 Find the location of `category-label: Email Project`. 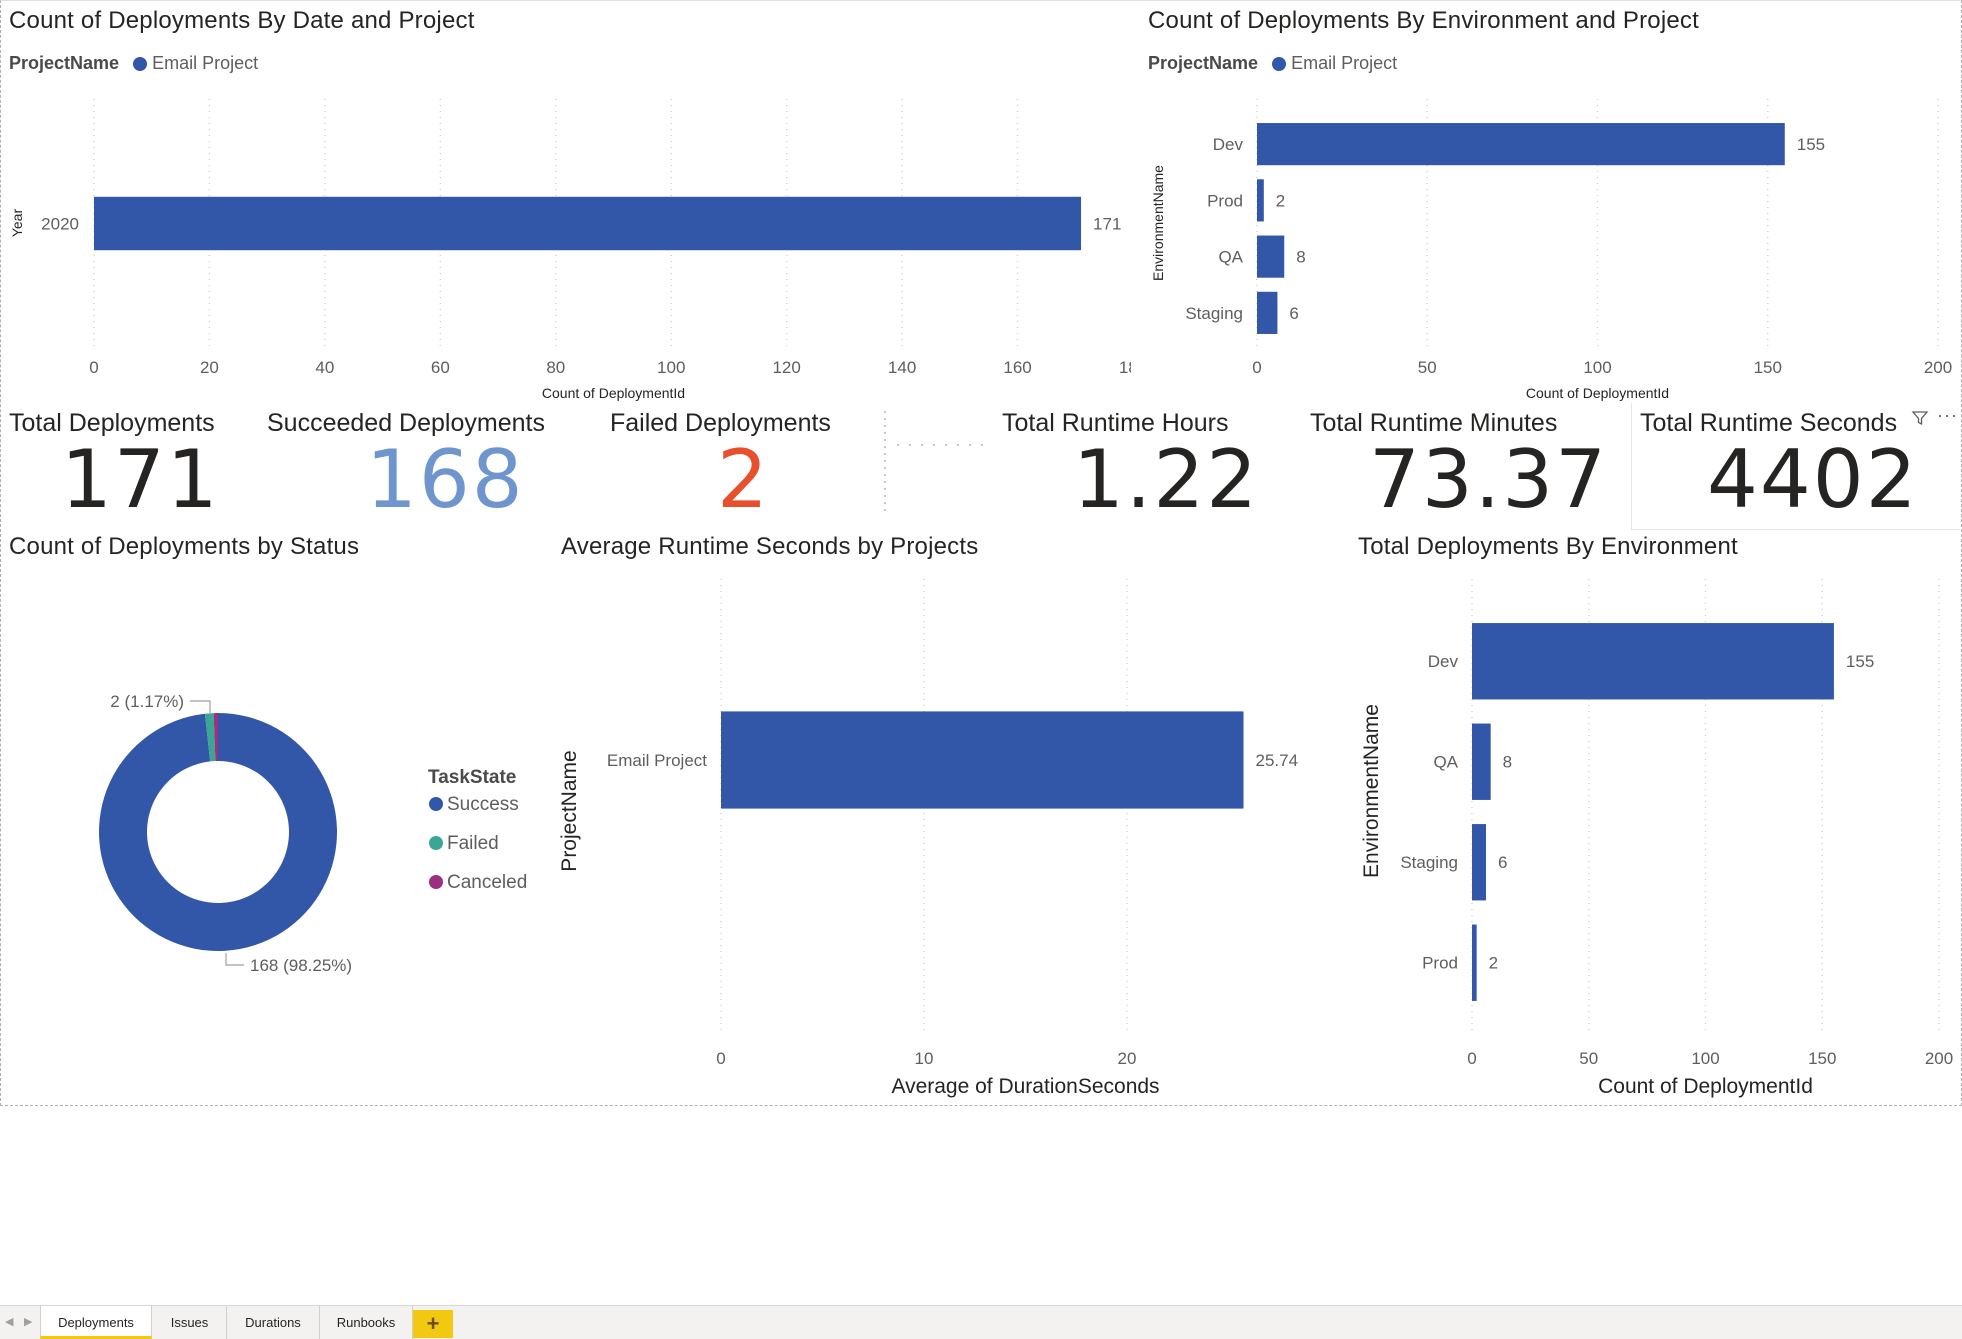

category-label: Email Project is located at coordinates (657, 760).